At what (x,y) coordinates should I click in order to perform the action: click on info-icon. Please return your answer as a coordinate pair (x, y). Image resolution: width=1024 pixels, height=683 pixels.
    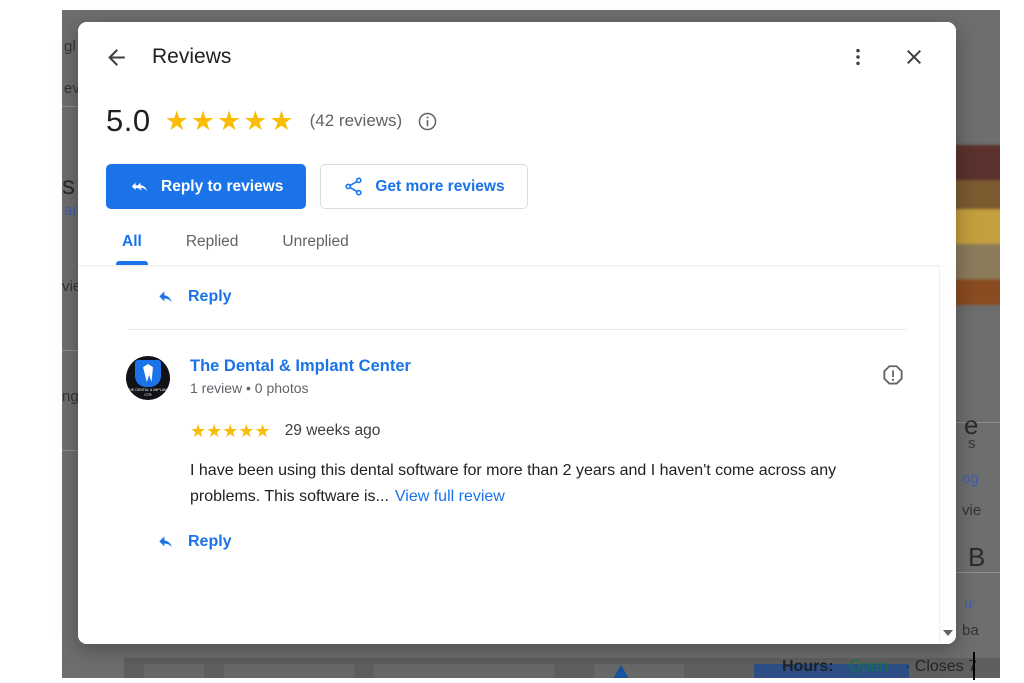
    Looking at the image, I should click on (427, 121).